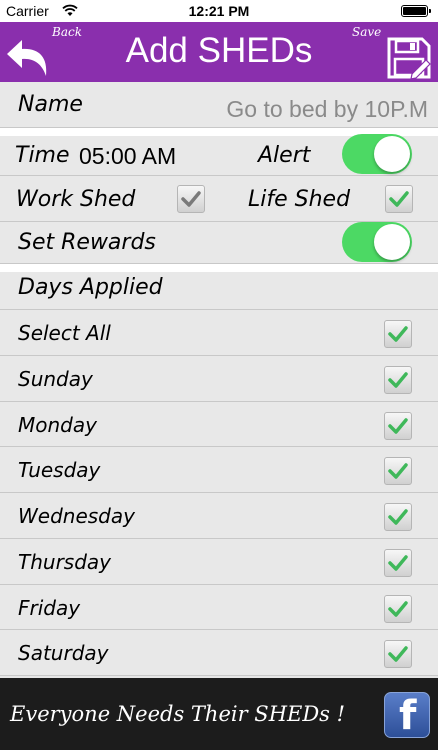 Image resolution: width=438 pixels, height=750 pixels. I want to click on name-label: Name, so click(50, 104).